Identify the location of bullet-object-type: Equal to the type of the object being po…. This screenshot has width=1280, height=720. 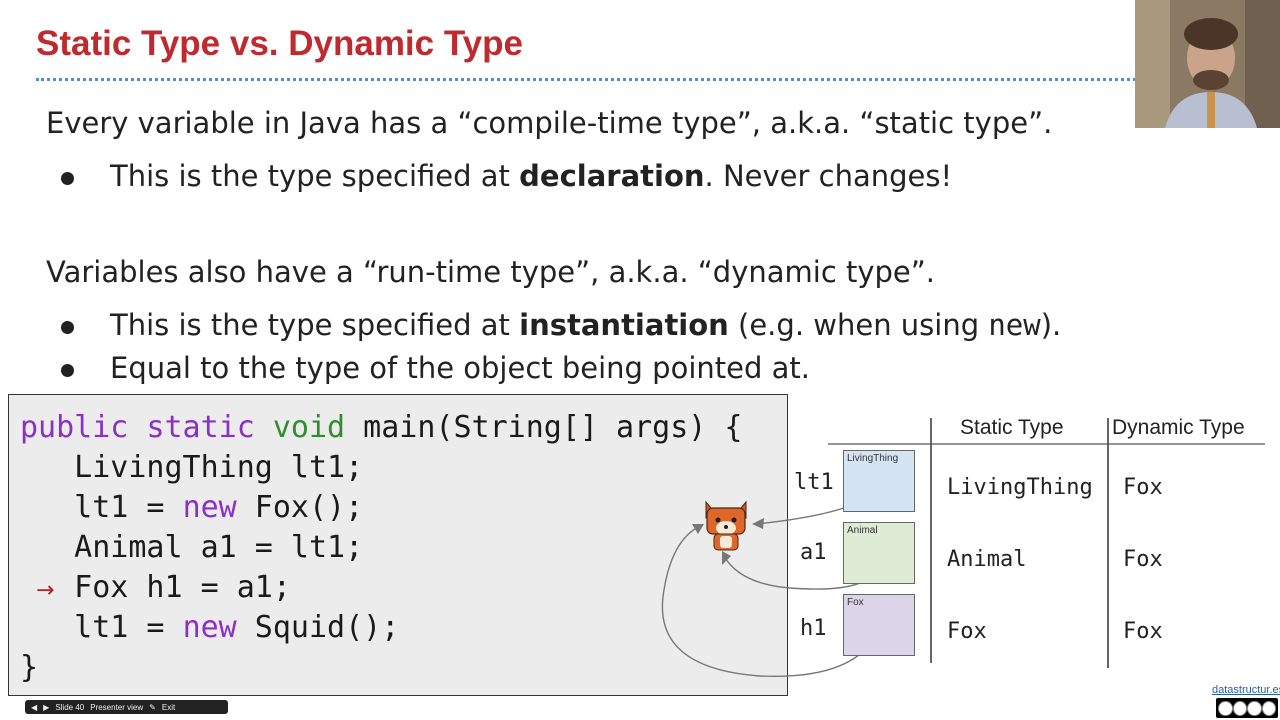
(460, 368).